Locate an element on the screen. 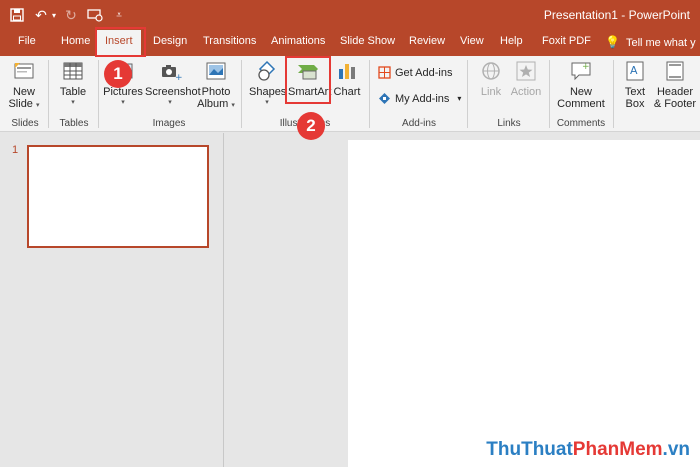  tell-me-box: 💡 Tell me what y is located at coordinates (650, 42).